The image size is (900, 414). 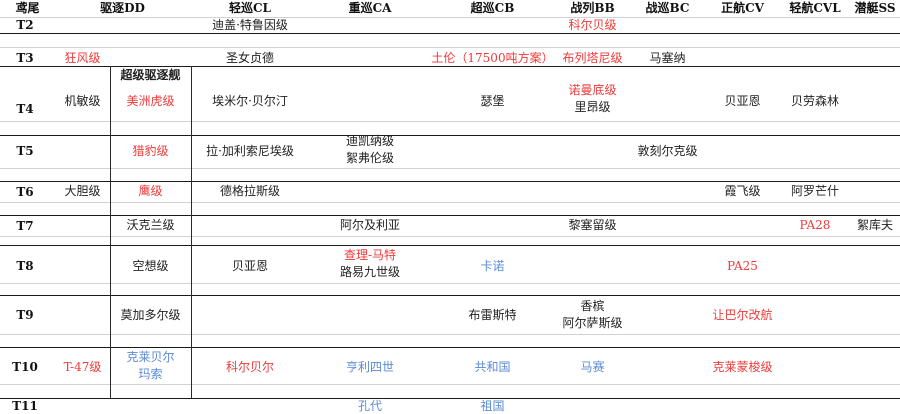 What do you see at coordinates (369, 158) in the screenshot?
I see `ship-cell-ca: 絮弗伦级` at bounding box center [369, 158].